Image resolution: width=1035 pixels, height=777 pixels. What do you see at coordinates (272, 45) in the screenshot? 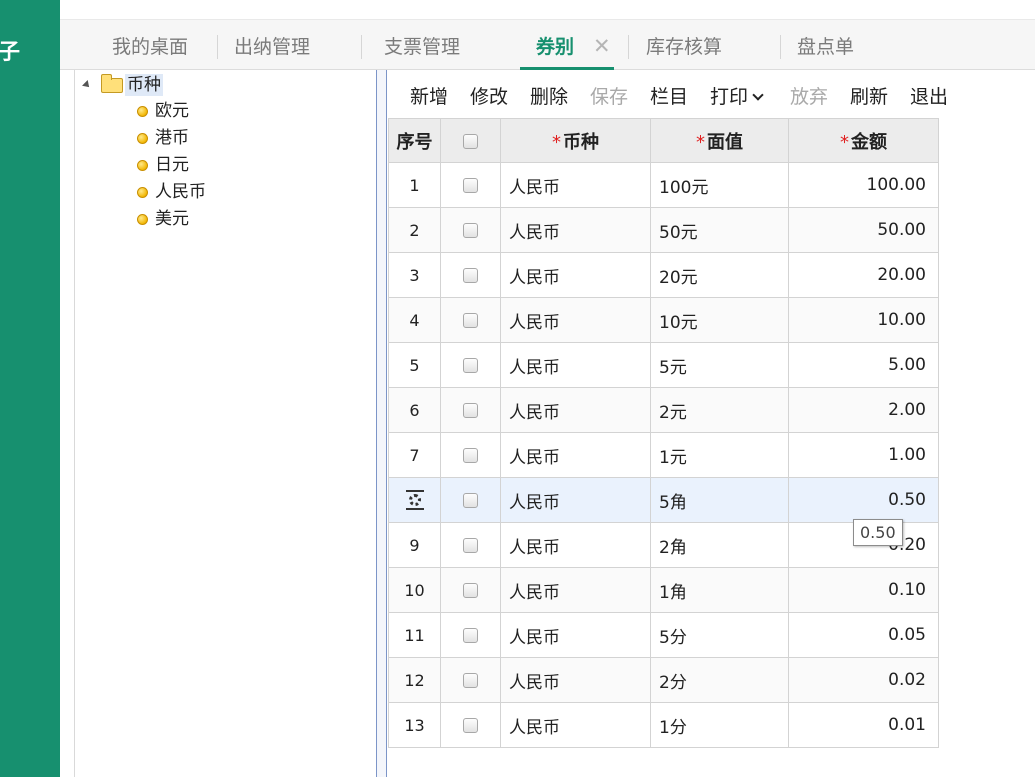
I see `tab-cashier: 出纳管理` at bounding box center [272, 45].